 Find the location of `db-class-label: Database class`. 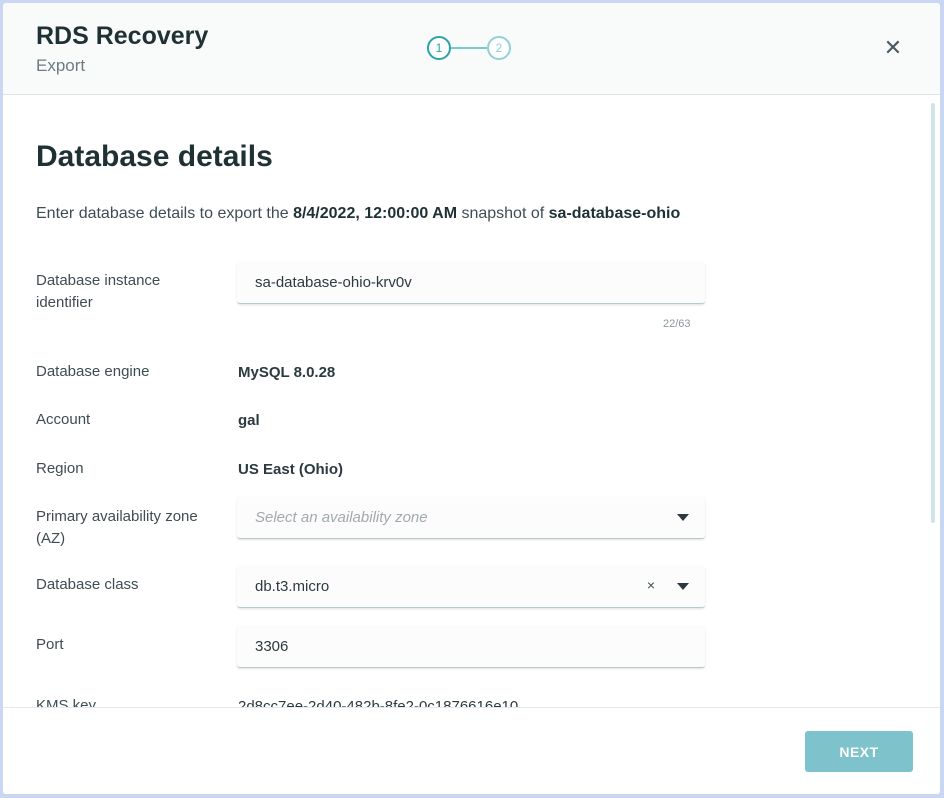

db-class-label: Database class is located at coordinates (87, 584).